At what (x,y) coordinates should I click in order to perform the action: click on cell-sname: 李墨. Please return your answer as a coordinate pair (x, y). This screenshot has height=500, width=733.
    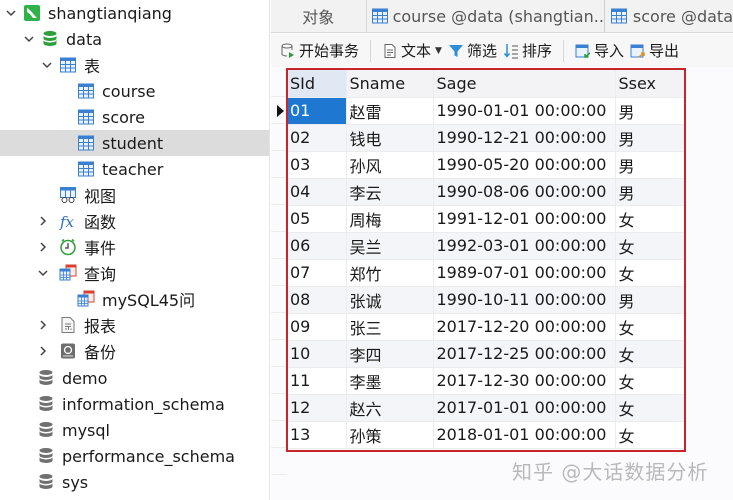
    Looking at the image, I should click on (390, 381).